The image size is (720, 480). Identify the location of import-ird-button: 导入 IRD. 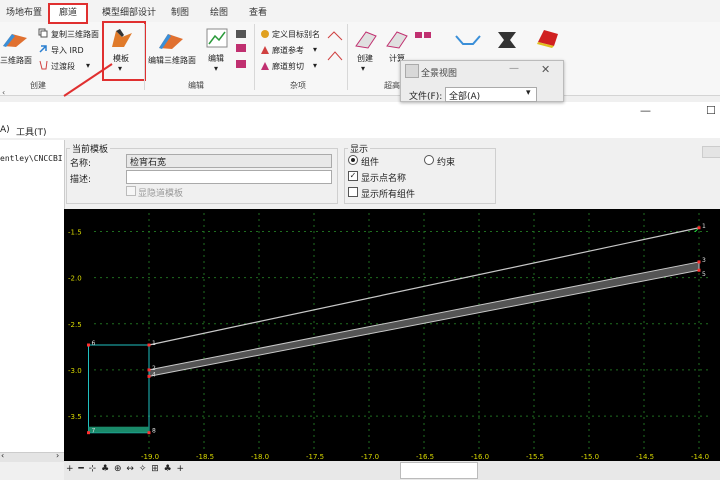
(67, 50).